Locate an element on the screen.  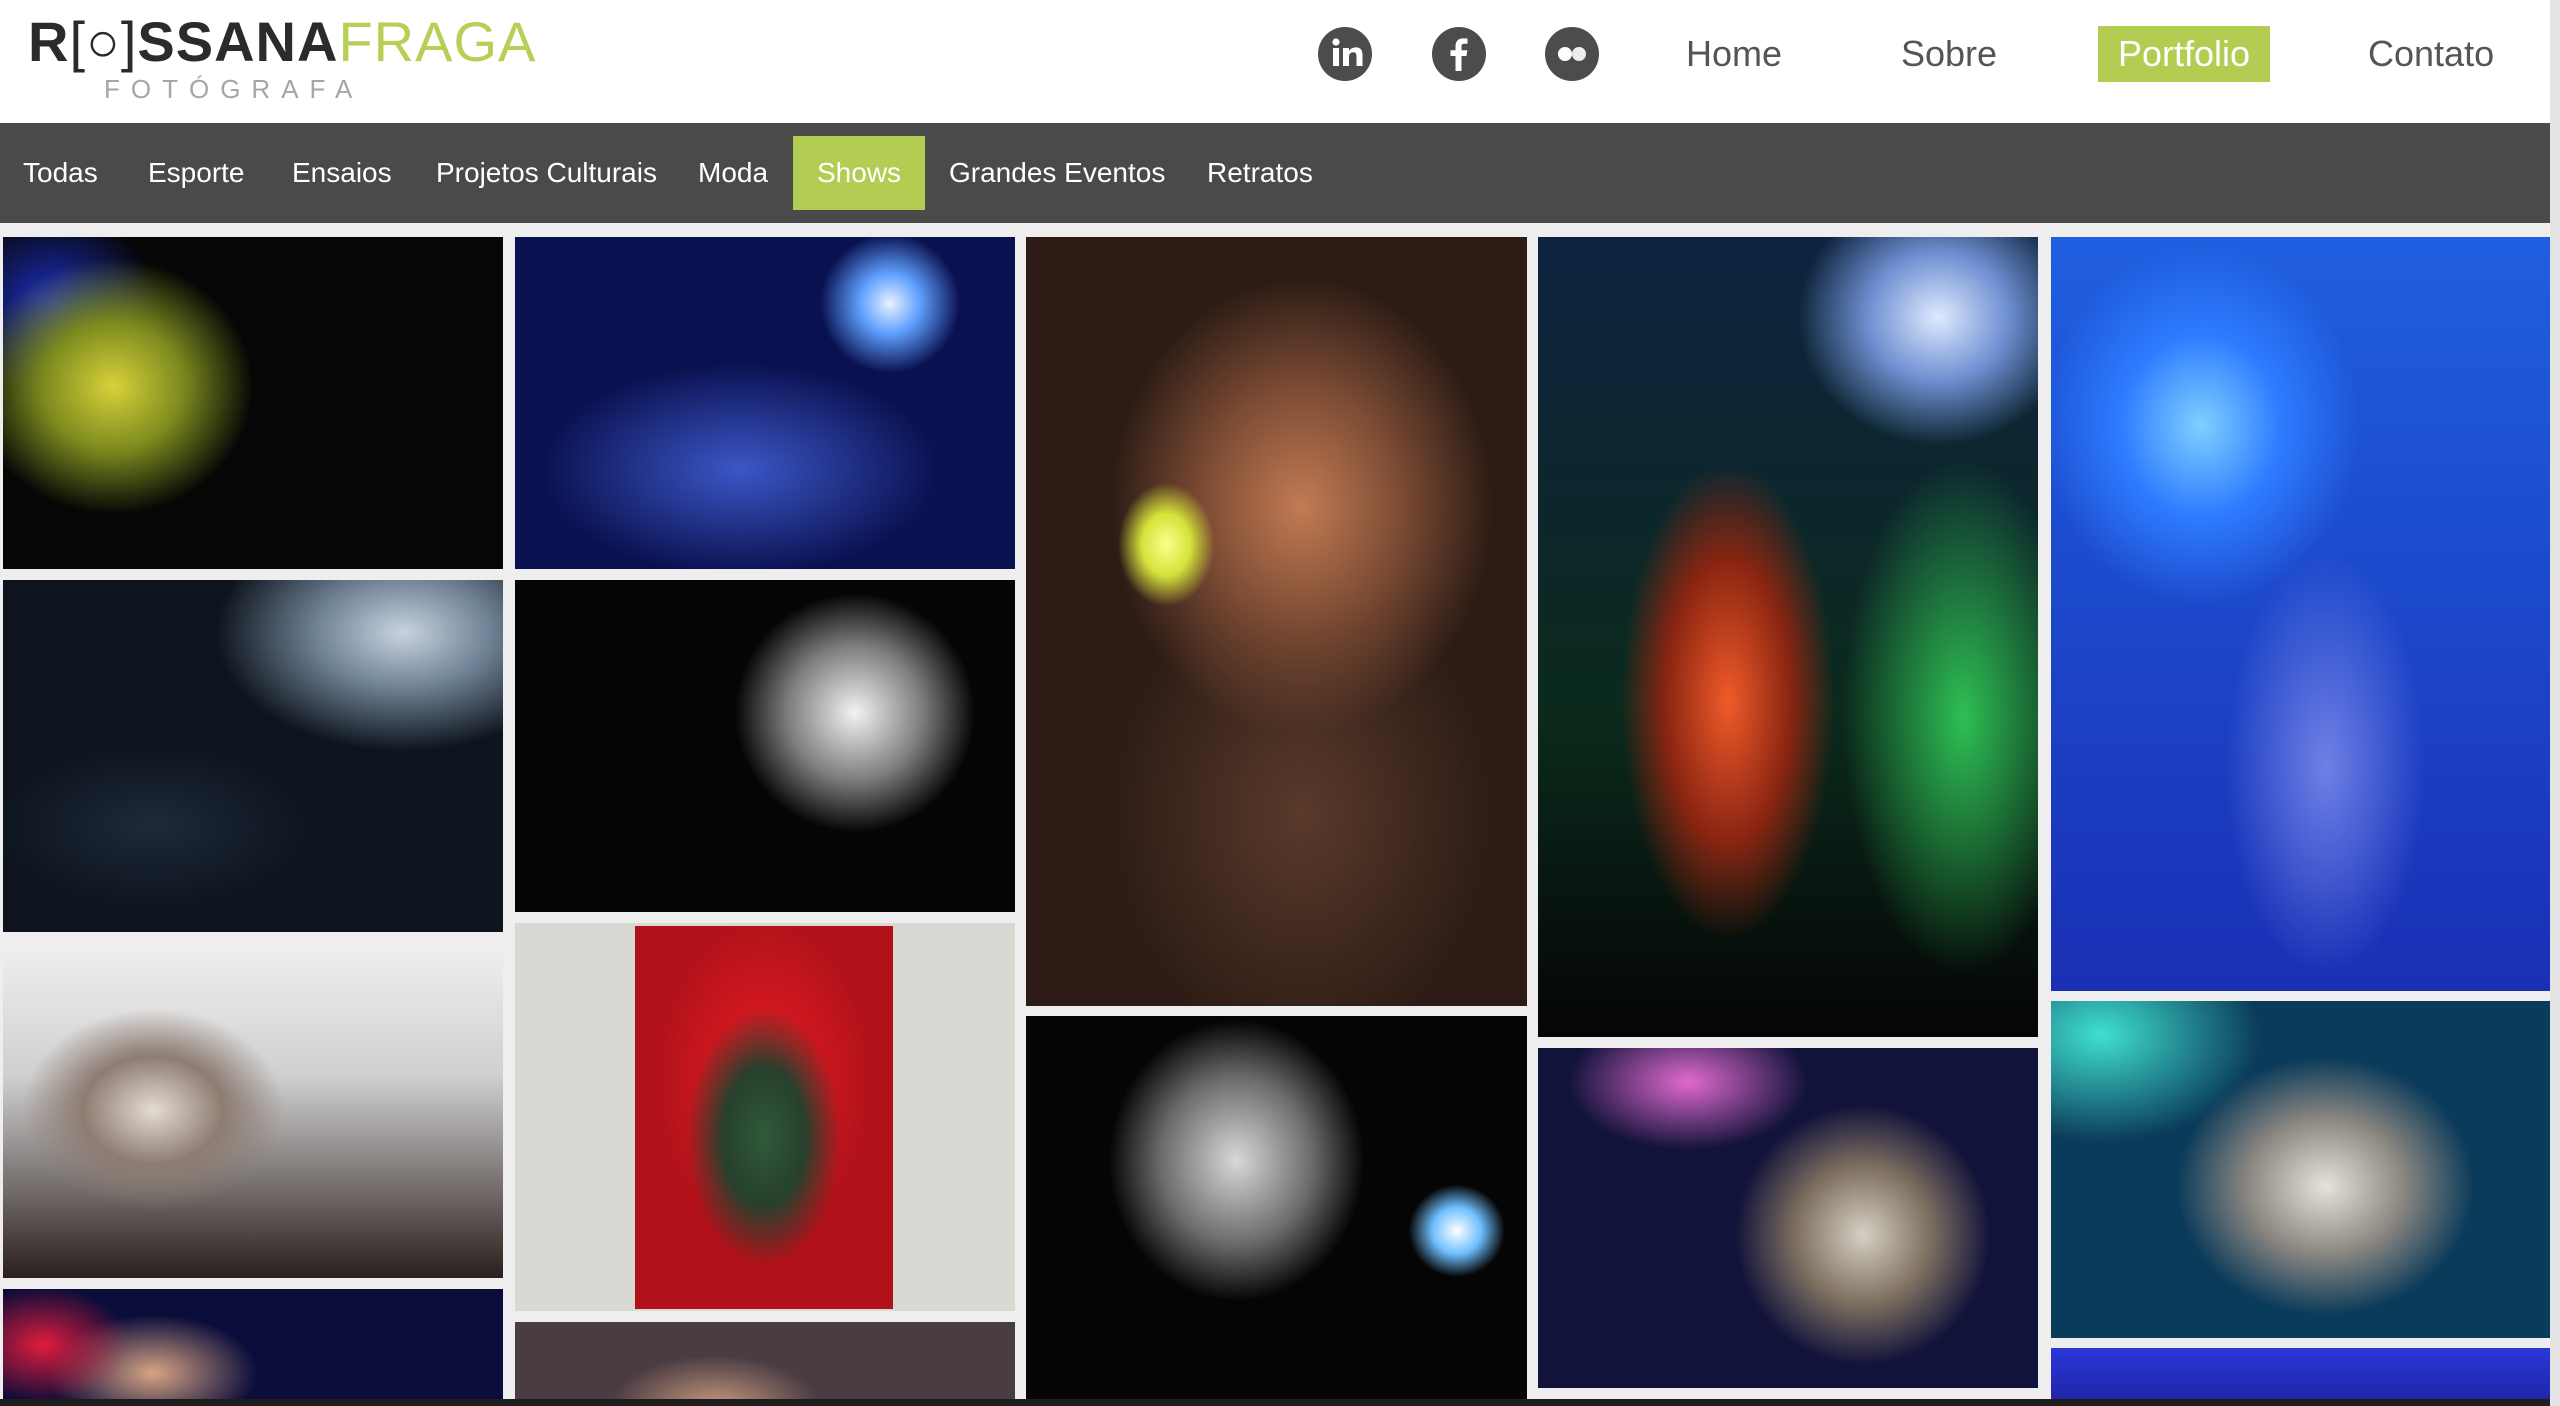
gallery-photo-guitarist-red-guitar is located at coordinates (1788, 637).